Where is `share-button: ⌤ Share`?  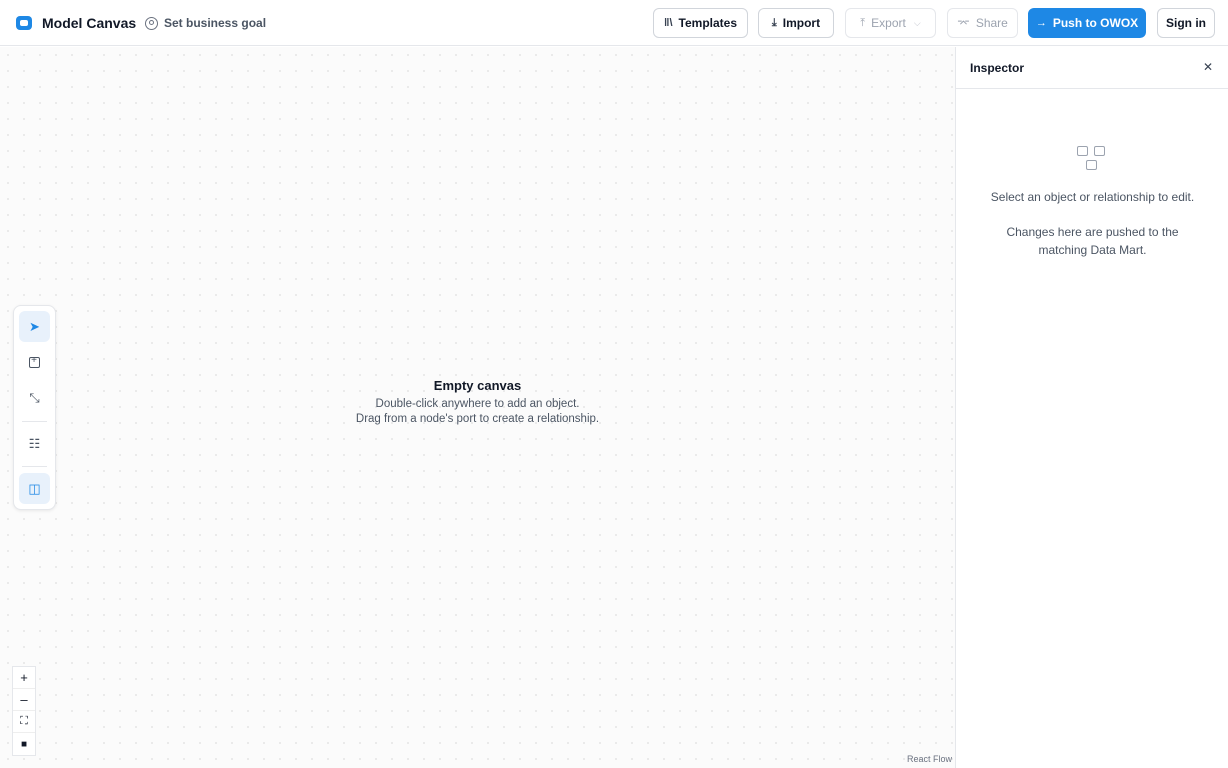 share-button: ⌤ Share is located at coordinates (982, 23).